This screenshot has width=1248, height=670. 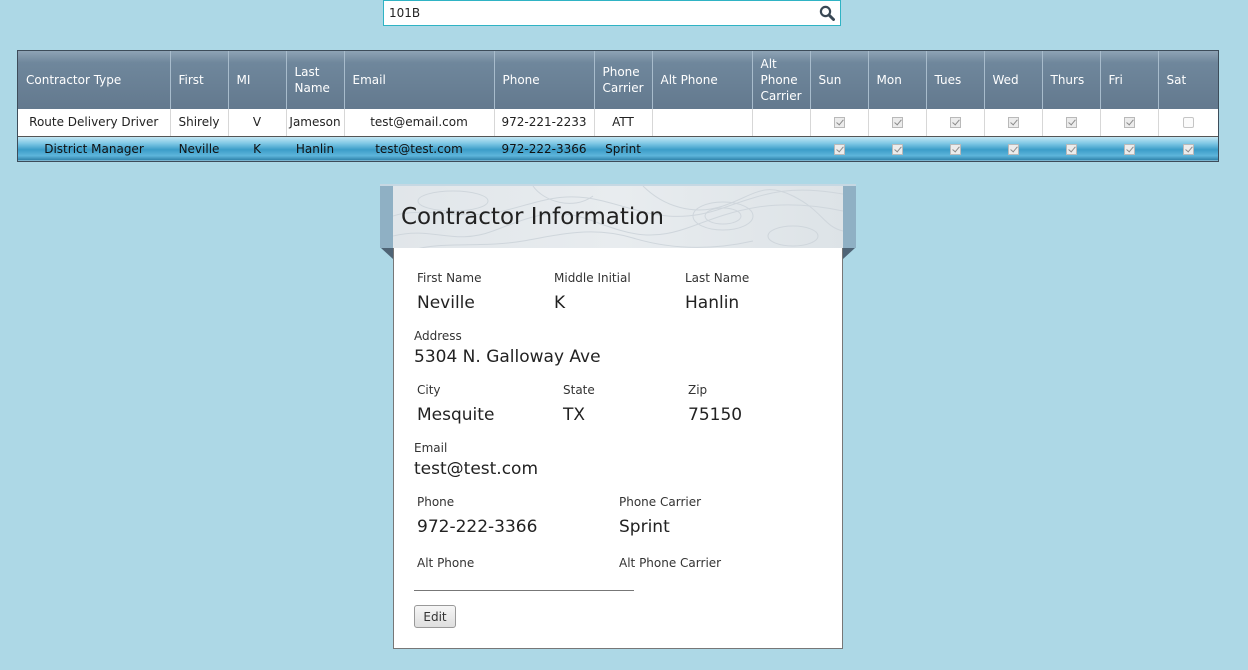 What do you see at coordinates (94, 80) in the screenshot?
I see `column-header-contractor-type: Contractor Type` at bounding box center [94, 80].